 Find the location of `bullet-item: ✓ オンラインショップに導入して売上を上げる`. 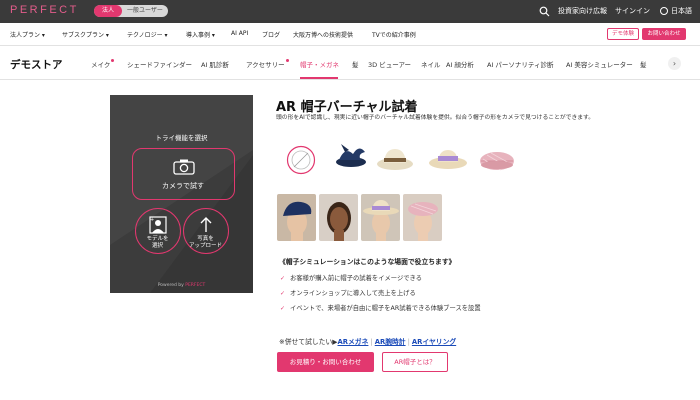

bullet-item: ✓ オンラインショップに導入して売上を上げる is located at coordinates (348, 292).